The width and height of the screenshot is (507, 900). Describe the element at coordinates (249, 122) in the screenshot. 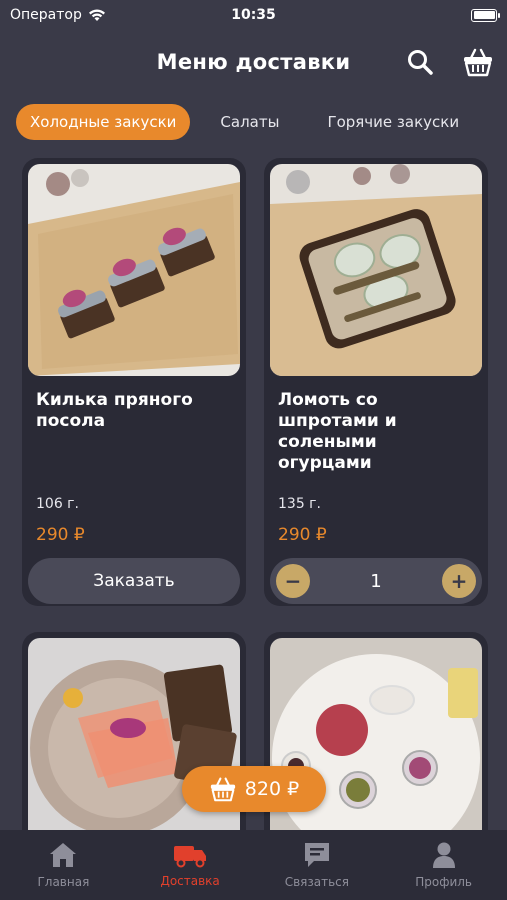

I see `tab-salads: Салаты` at that location.